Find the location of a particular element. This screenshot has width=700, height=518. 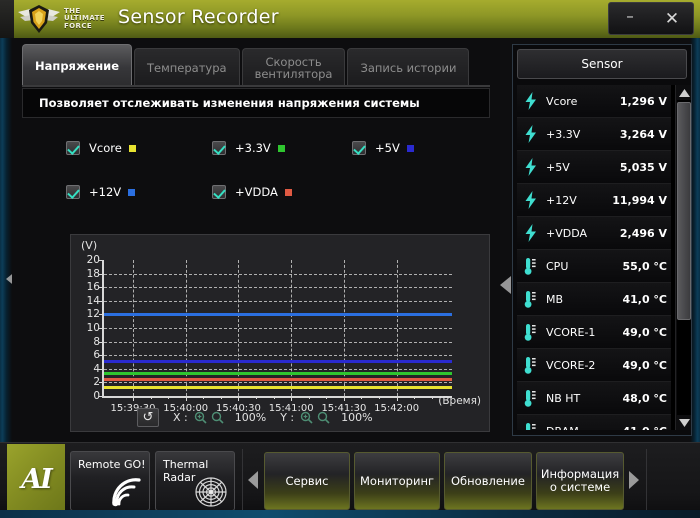

sensor-row: MB 41,0 °C is located at coordinates (594, 299).